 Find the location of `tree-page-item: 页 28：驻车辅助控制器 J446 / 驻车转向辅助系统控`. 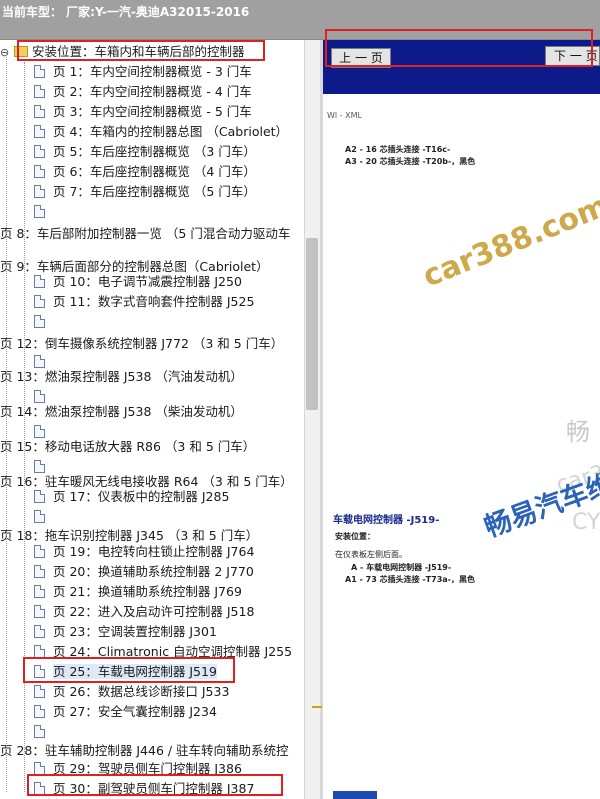

tree-page-item: 页 28：驻车辅助控制器 J446 / 驻车转向辅助系统控 is located at coordinates (144, 751).